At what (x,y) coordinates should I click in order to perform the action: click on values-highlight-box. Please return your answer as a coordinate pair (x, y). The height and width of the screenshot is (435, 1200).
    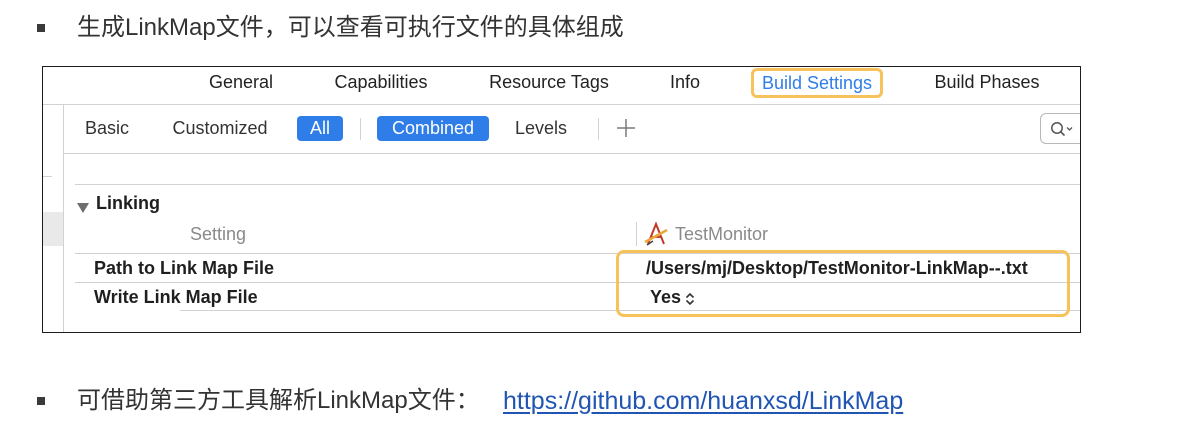
    Looking at the image, I should click on (843, 283).